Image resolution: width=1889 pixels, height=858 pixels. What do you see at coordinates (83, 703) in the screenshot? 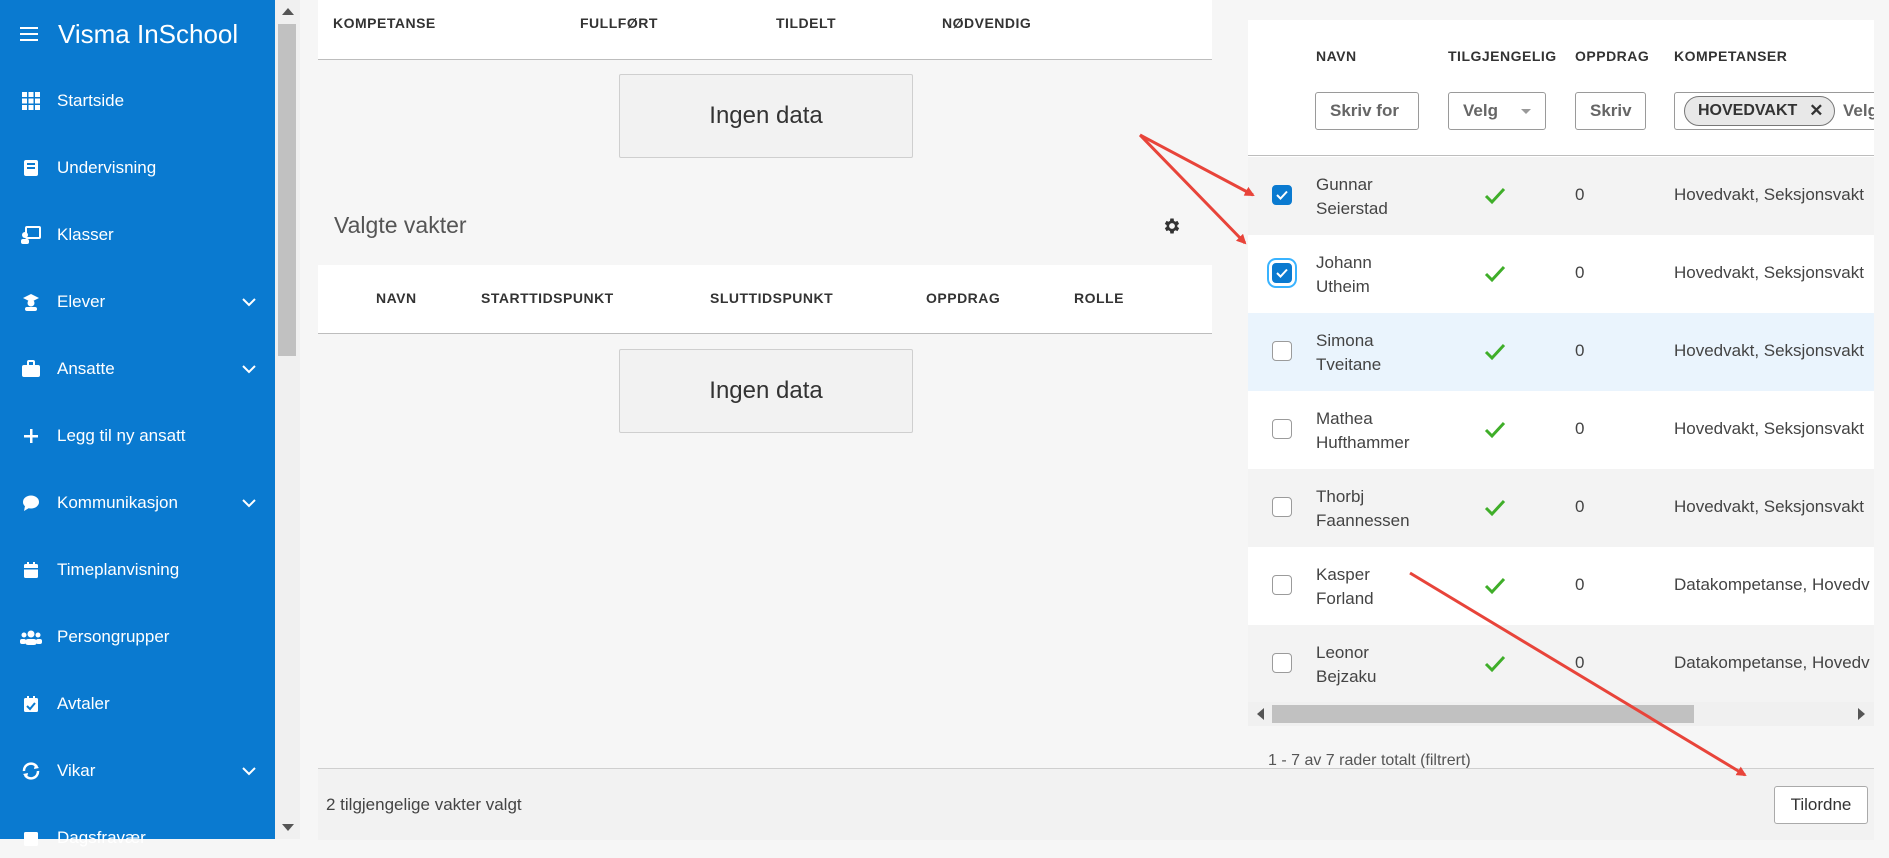
I see `sidebar-item-label: Avtaler` at bounding box center [83, 703].